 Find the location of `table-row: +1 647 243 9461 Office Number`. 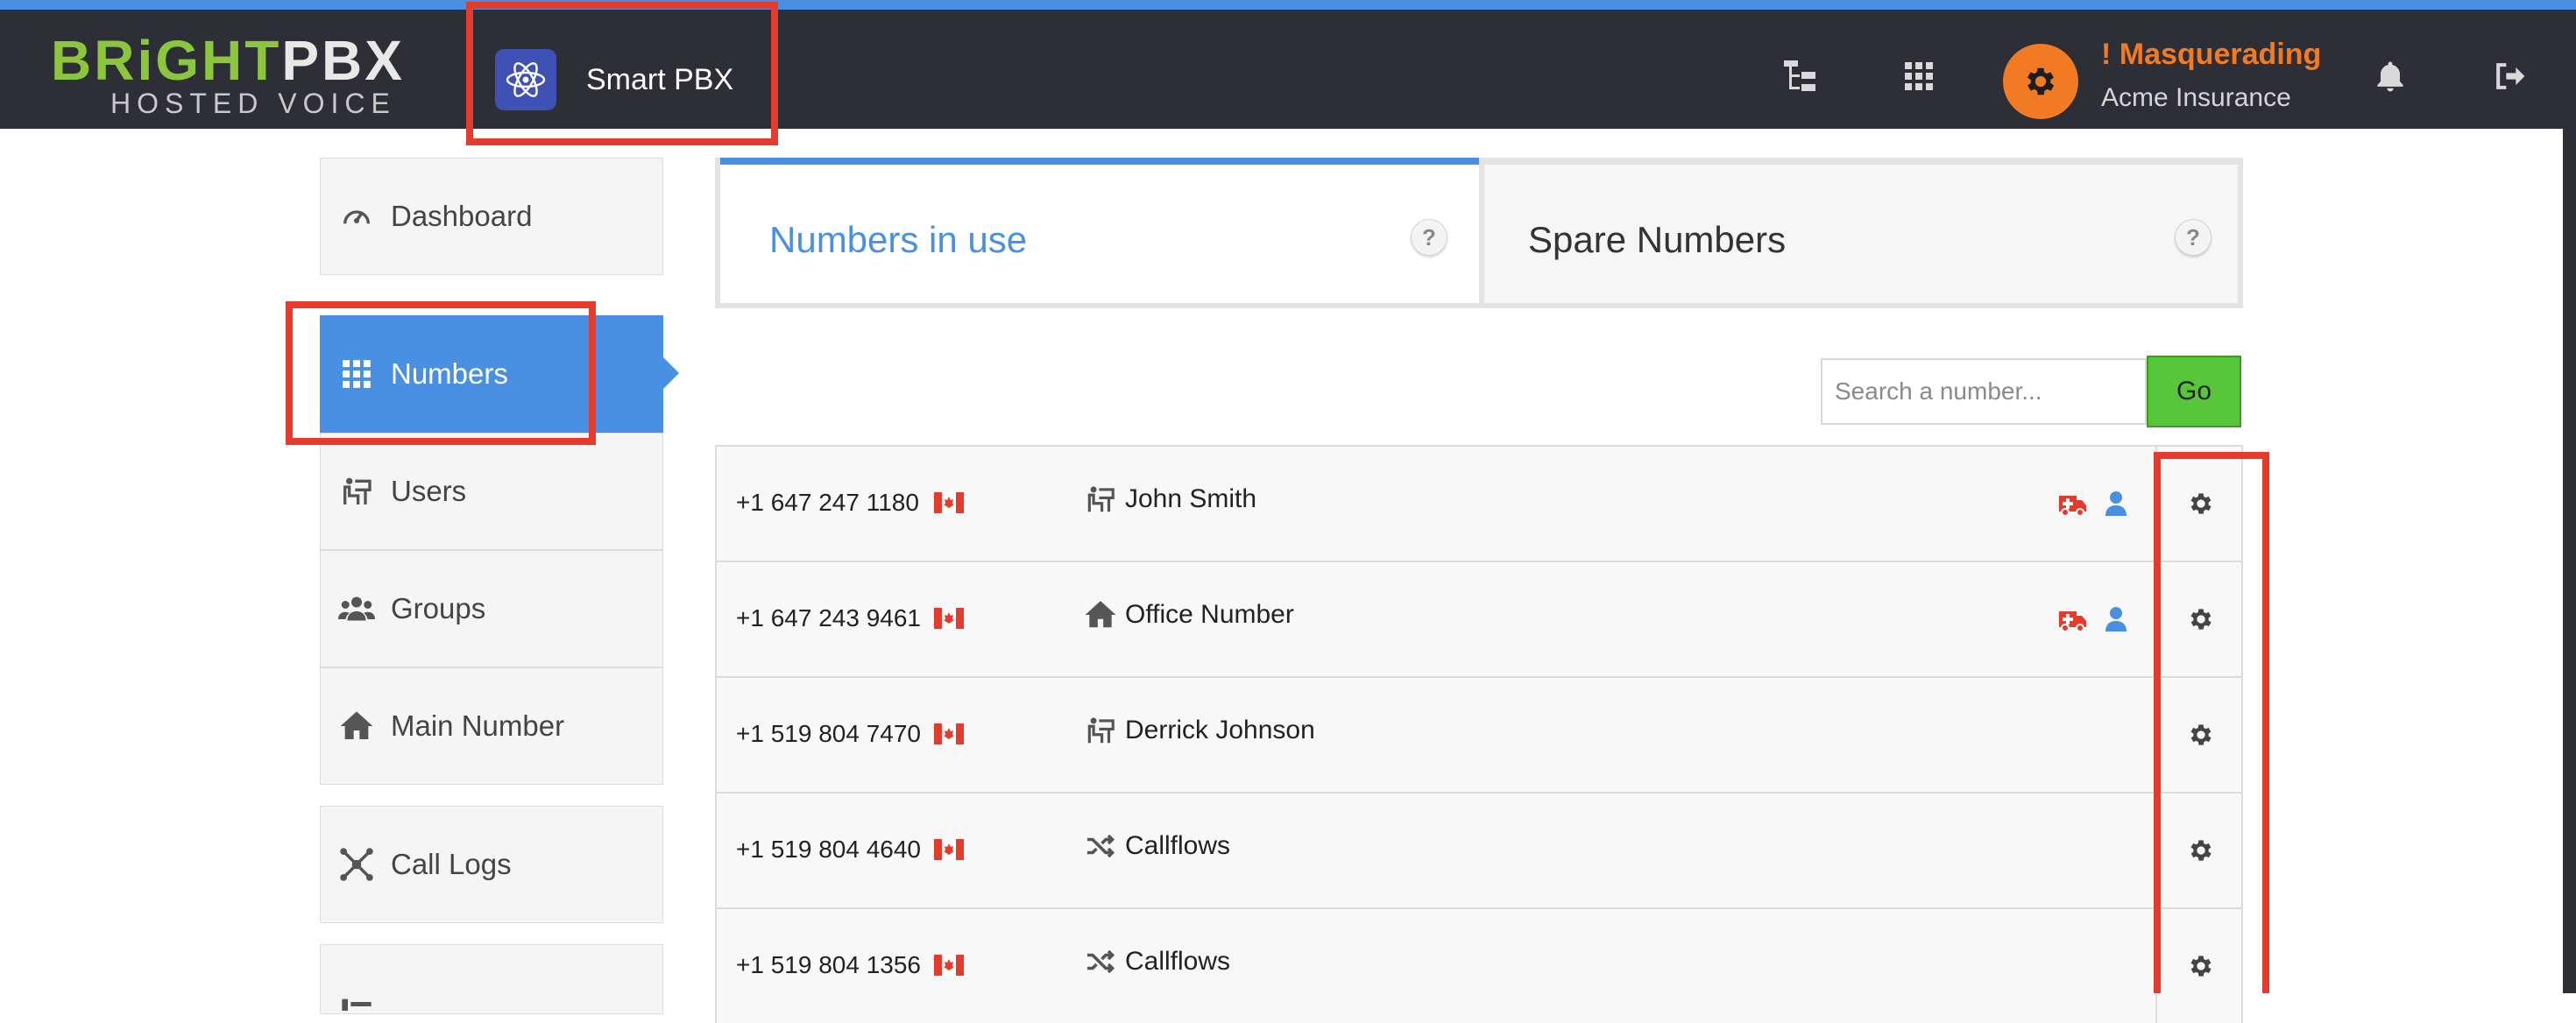

table-row: +1 647 243 9461 Office Number is located at coordinates (1479, 618).